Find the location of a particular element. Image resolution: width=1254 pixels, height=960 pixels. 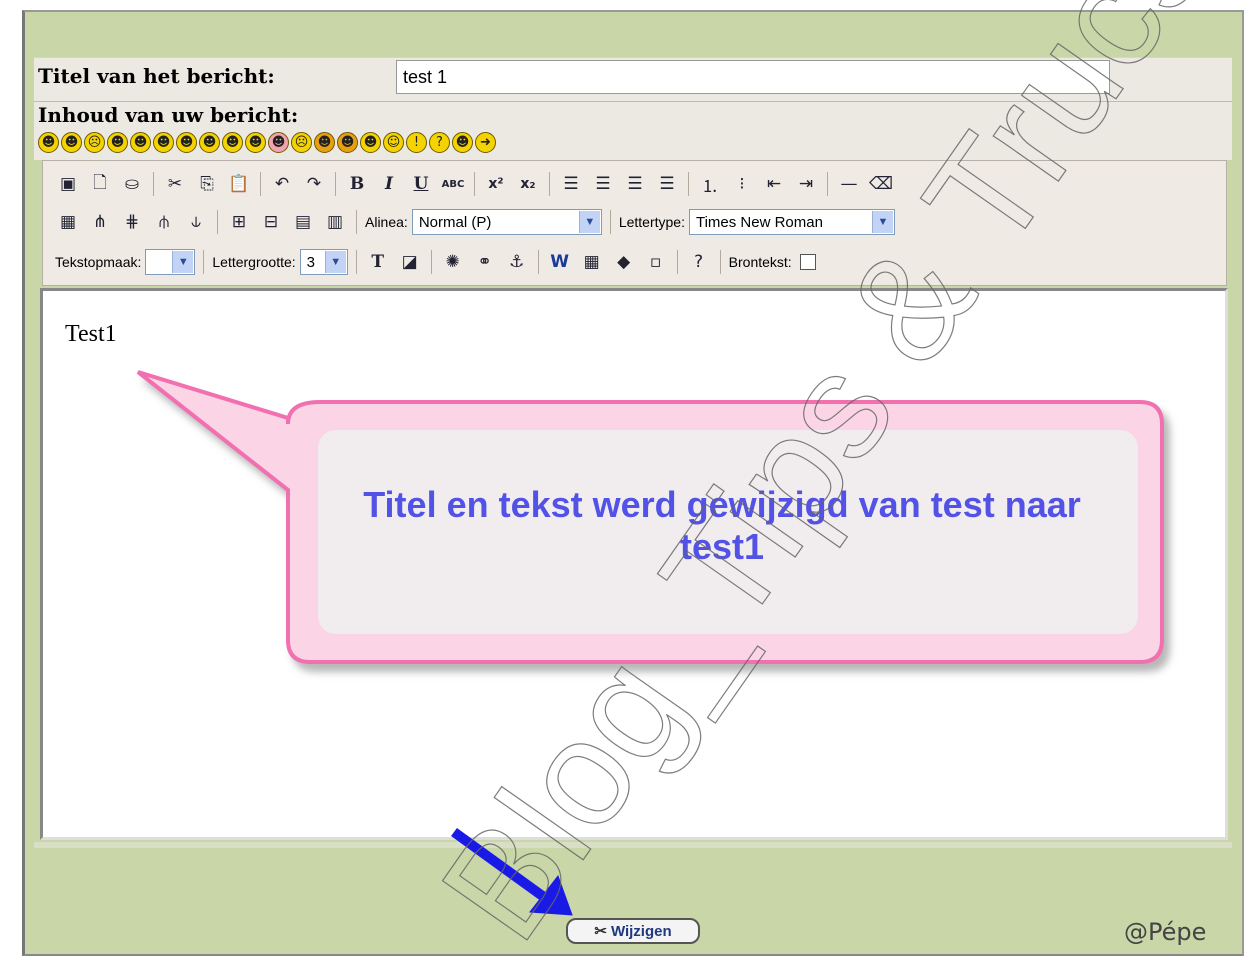

copyright-text: @Pépe is located at coordinates (1165, 932).